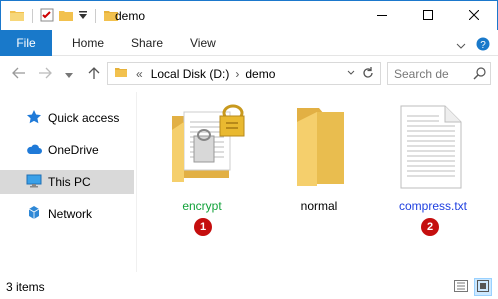  I want to click on customize-toolbar-icon, so click(83, 16).